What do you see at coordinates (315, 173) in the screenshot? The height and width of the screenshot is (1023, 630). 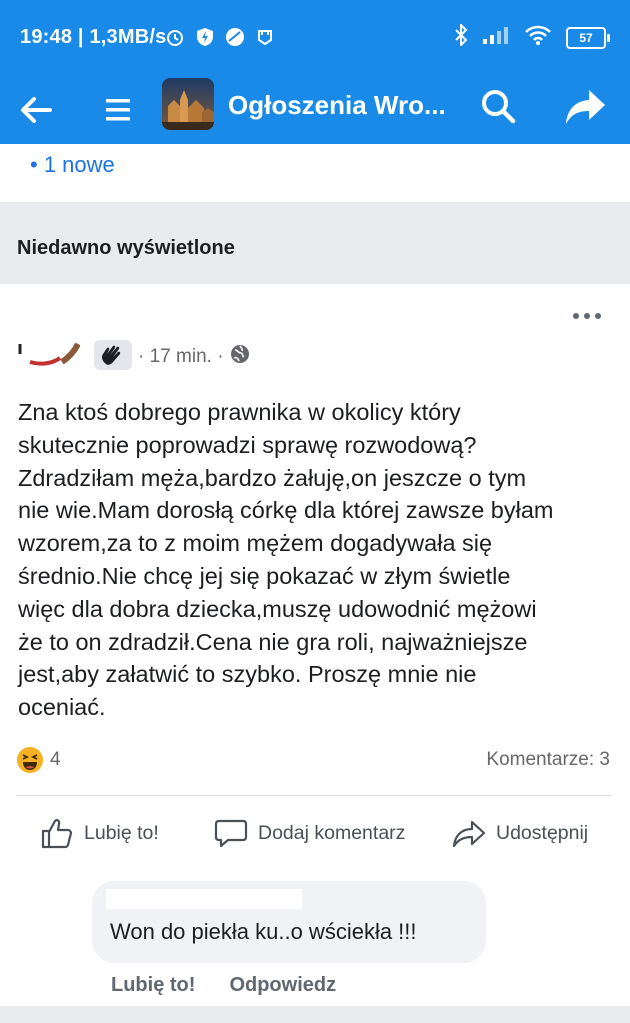 I see `new-posts-row: • 1 nowe` at bounding box center [315, 173].